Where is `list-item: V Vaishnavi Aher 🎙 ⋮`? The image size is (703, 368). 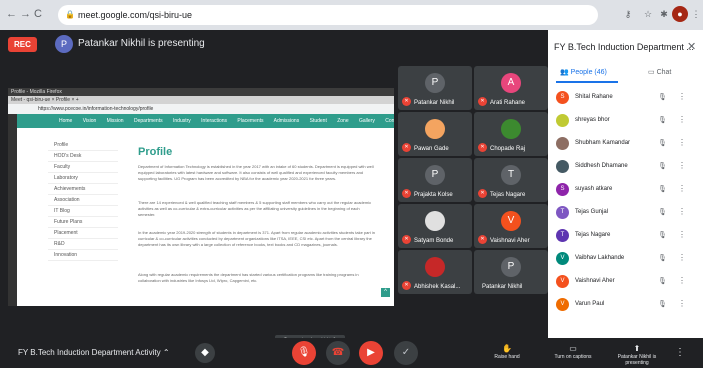
list-item: V Vaishnavi Aher 🎙 ⋮ is located at coordinates (625, 283).